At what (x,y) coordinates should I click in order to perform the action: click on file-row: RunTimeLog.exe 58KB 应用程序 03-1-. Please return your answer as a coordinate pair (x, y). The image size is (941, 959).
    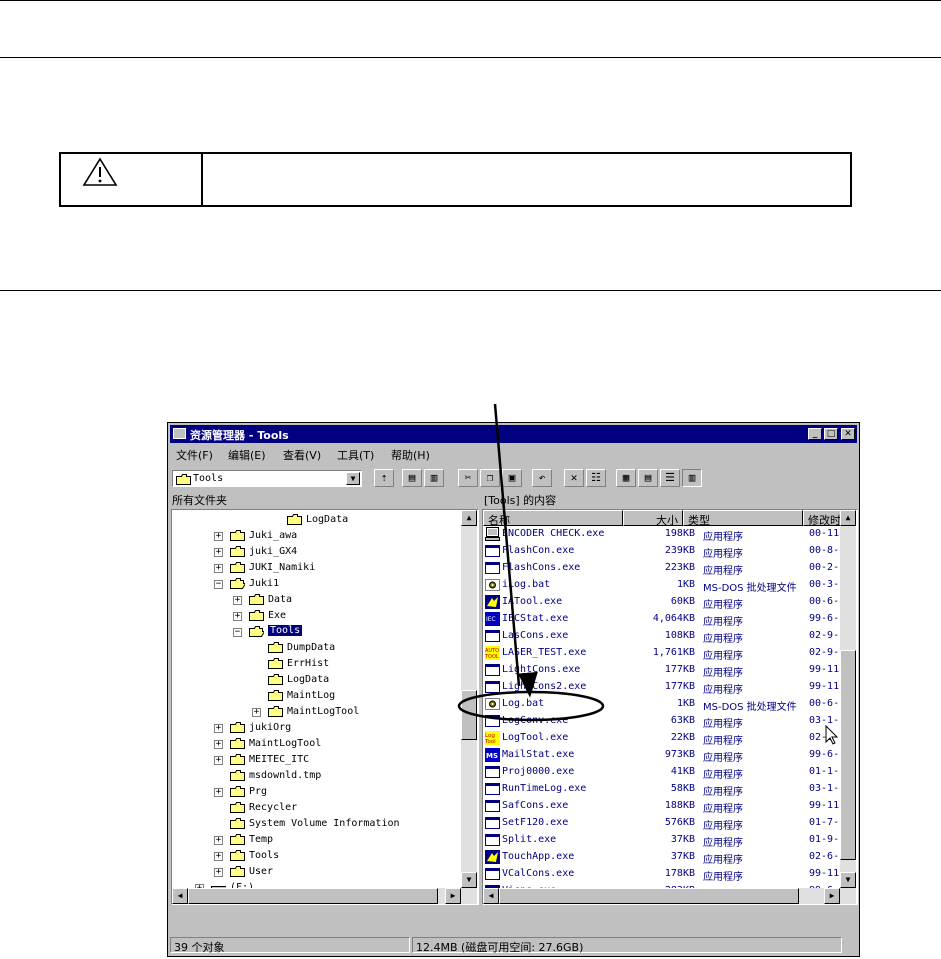
    Looking at the image, I should click on (663, 789).